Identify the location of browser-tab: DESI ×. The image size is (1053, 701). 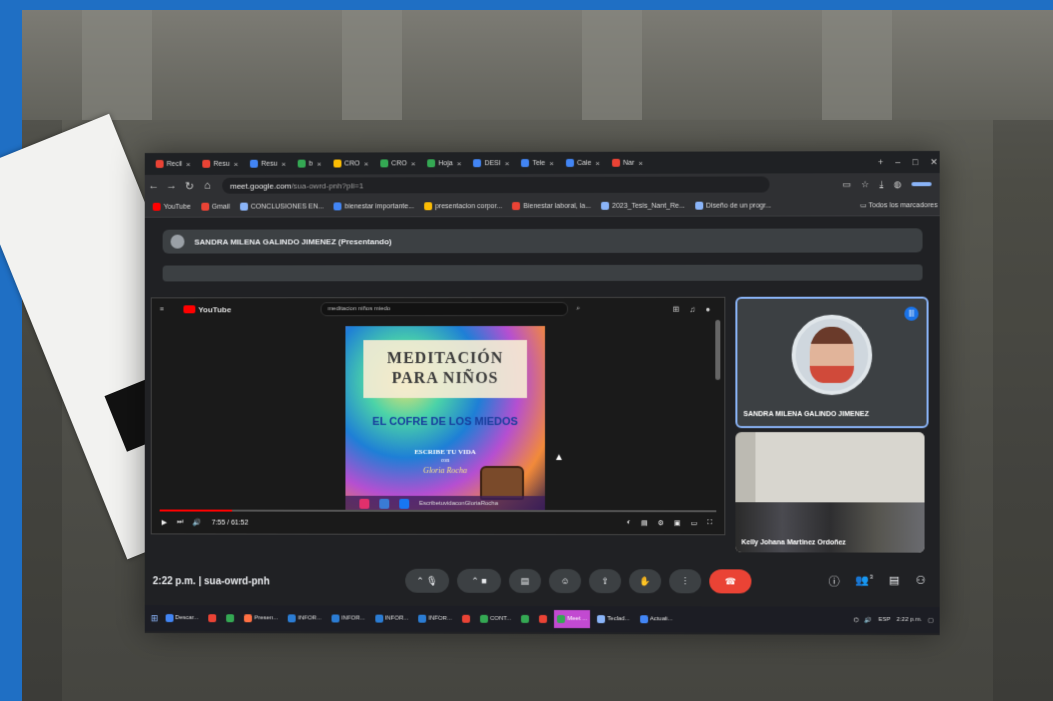
(491, 163).